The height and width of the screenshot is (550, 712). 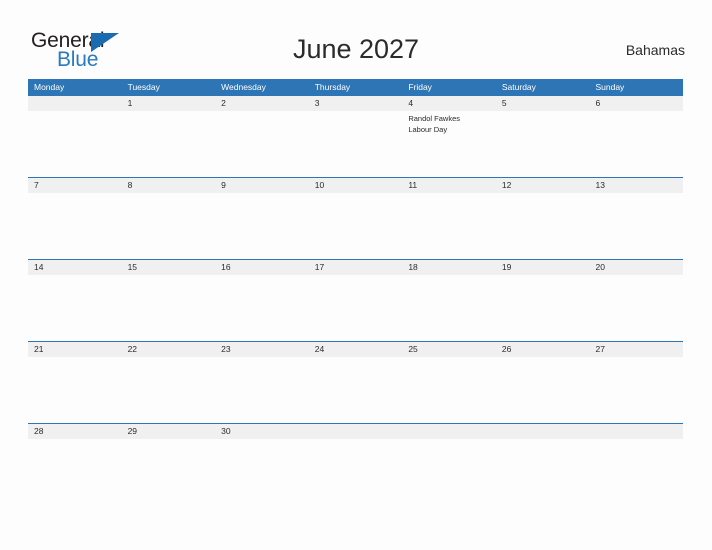 I want to click on date-number-strip: 123456, so click(x=355, y=103).